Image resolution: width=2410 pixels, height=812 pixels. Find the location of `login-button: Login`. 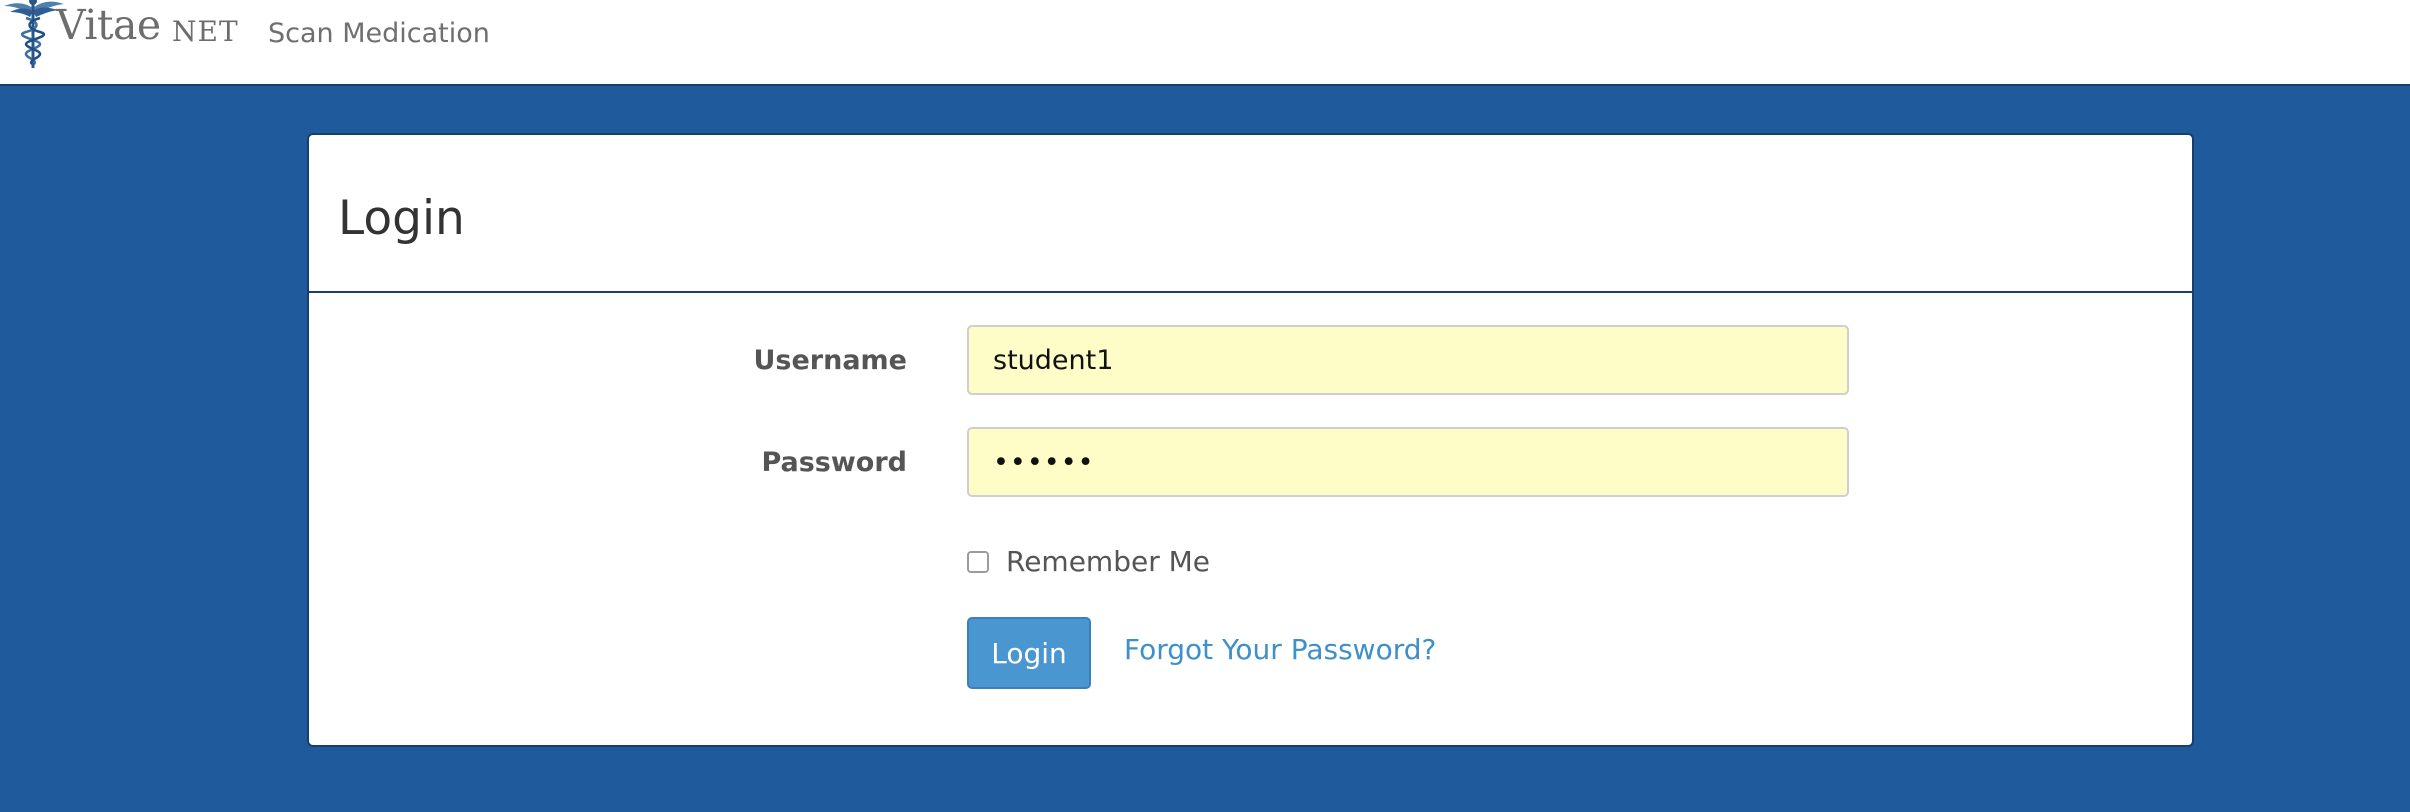

login-button: Login is located at coordinates (1029, 653).